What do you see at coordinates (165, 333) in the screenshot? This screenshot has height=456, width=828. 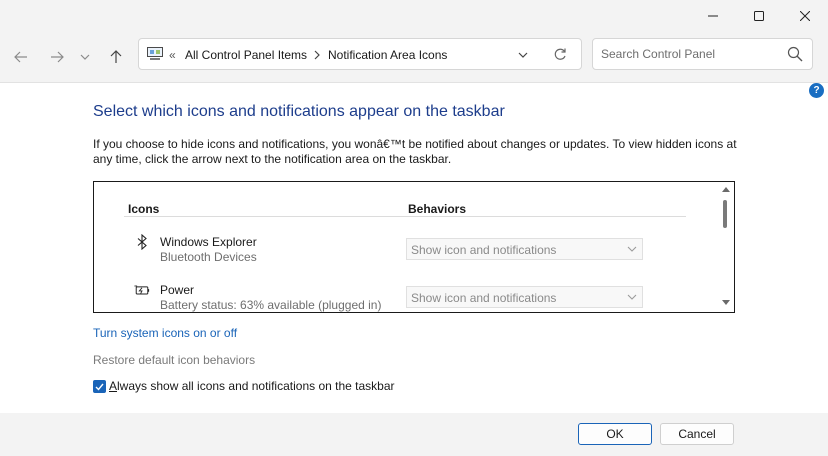 I see `turn-system-icons-link: Turn system icons on or off` at bounding box center [165, 333].